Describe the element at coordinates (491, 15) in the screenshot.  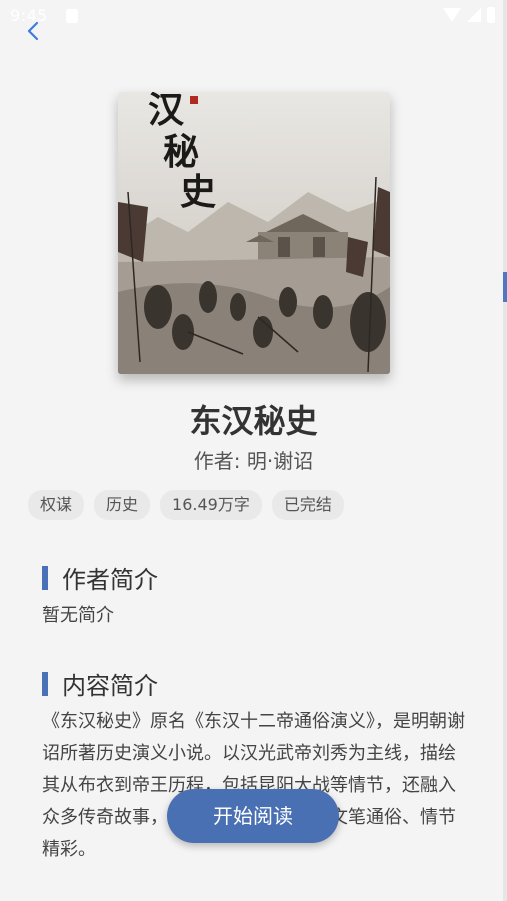
I see `battery-icon` at that location.